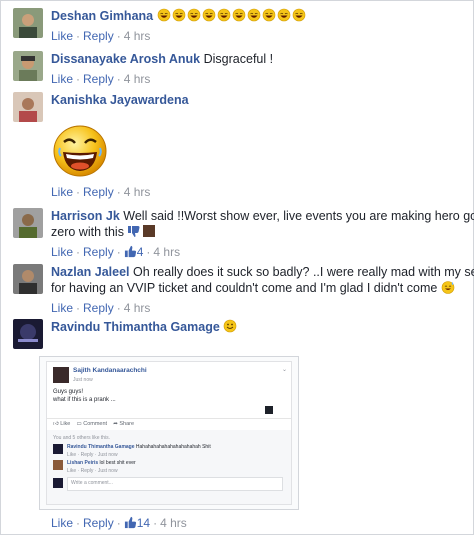 This screenshot has height=535, width=474. What do you see at coordinates (117, 463) in the screenshot?
I see `embedded-reply-text: lol best shit ever` at bounding box center [117, 463].